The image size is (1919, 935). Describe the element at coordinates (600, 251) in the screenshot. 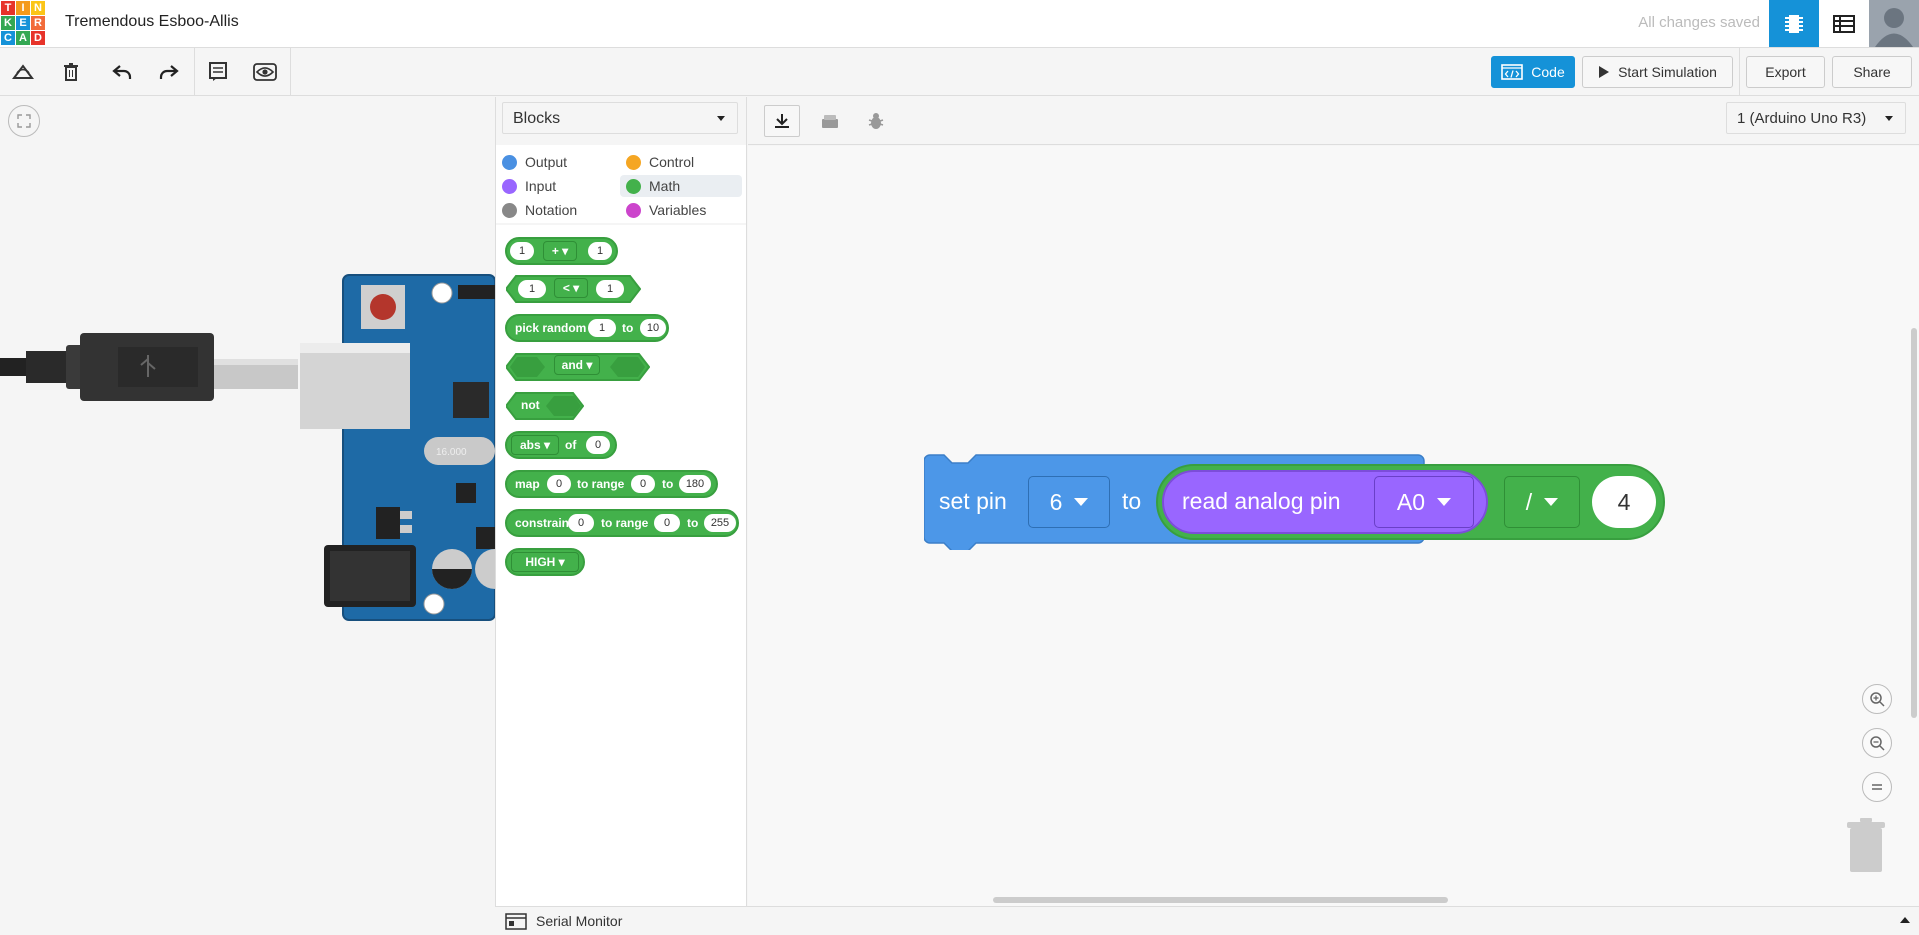

I see `arith-b-value: 1` at that location.